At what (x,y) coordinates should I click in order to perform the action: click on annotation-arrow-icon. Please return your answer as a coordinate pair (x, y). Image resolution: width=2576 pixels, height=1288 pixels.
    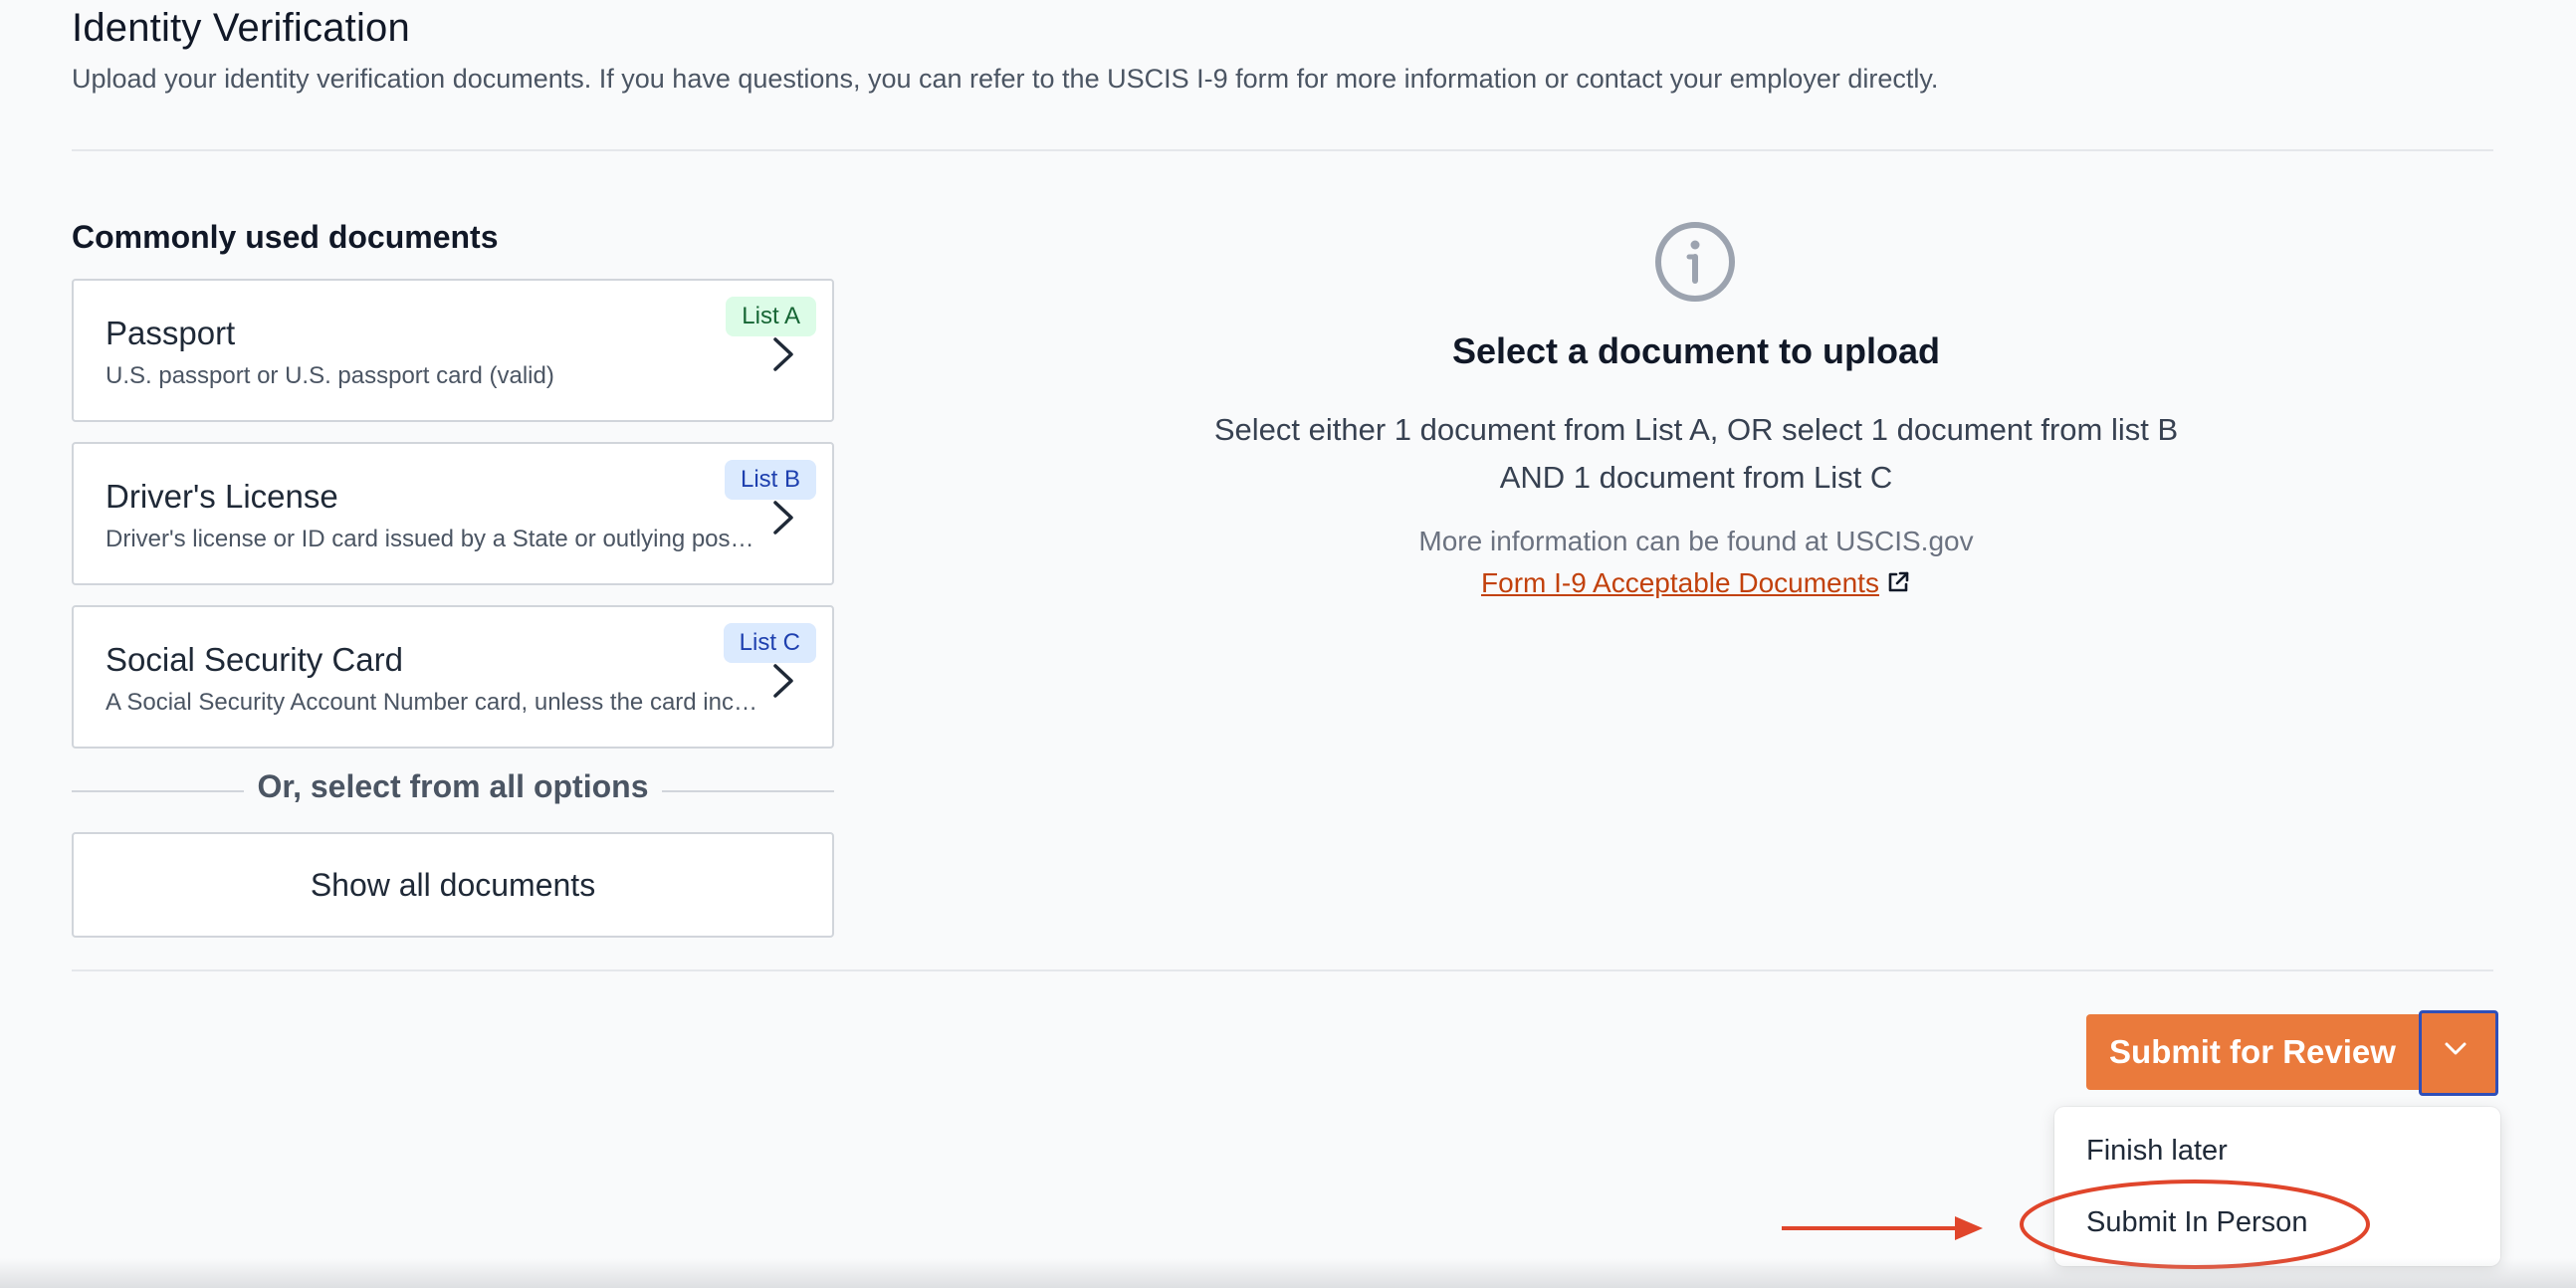
    Looking at the image, I should click on (1882, 1228).